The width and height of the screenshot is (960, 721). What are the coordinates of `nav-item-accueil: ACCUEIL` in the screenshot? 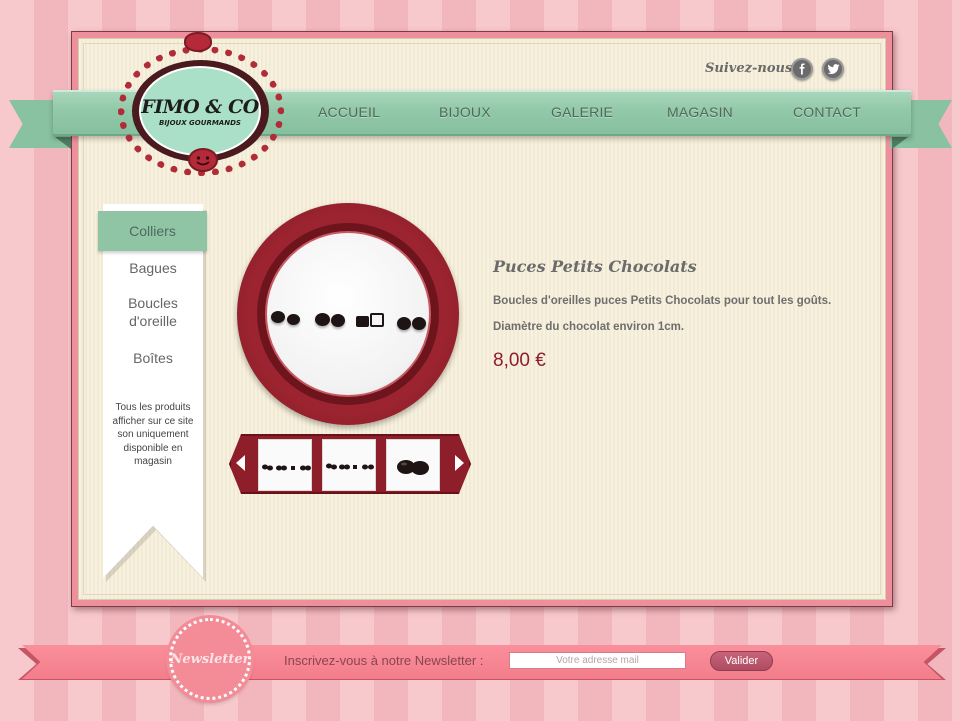 It's located at (349, 112).